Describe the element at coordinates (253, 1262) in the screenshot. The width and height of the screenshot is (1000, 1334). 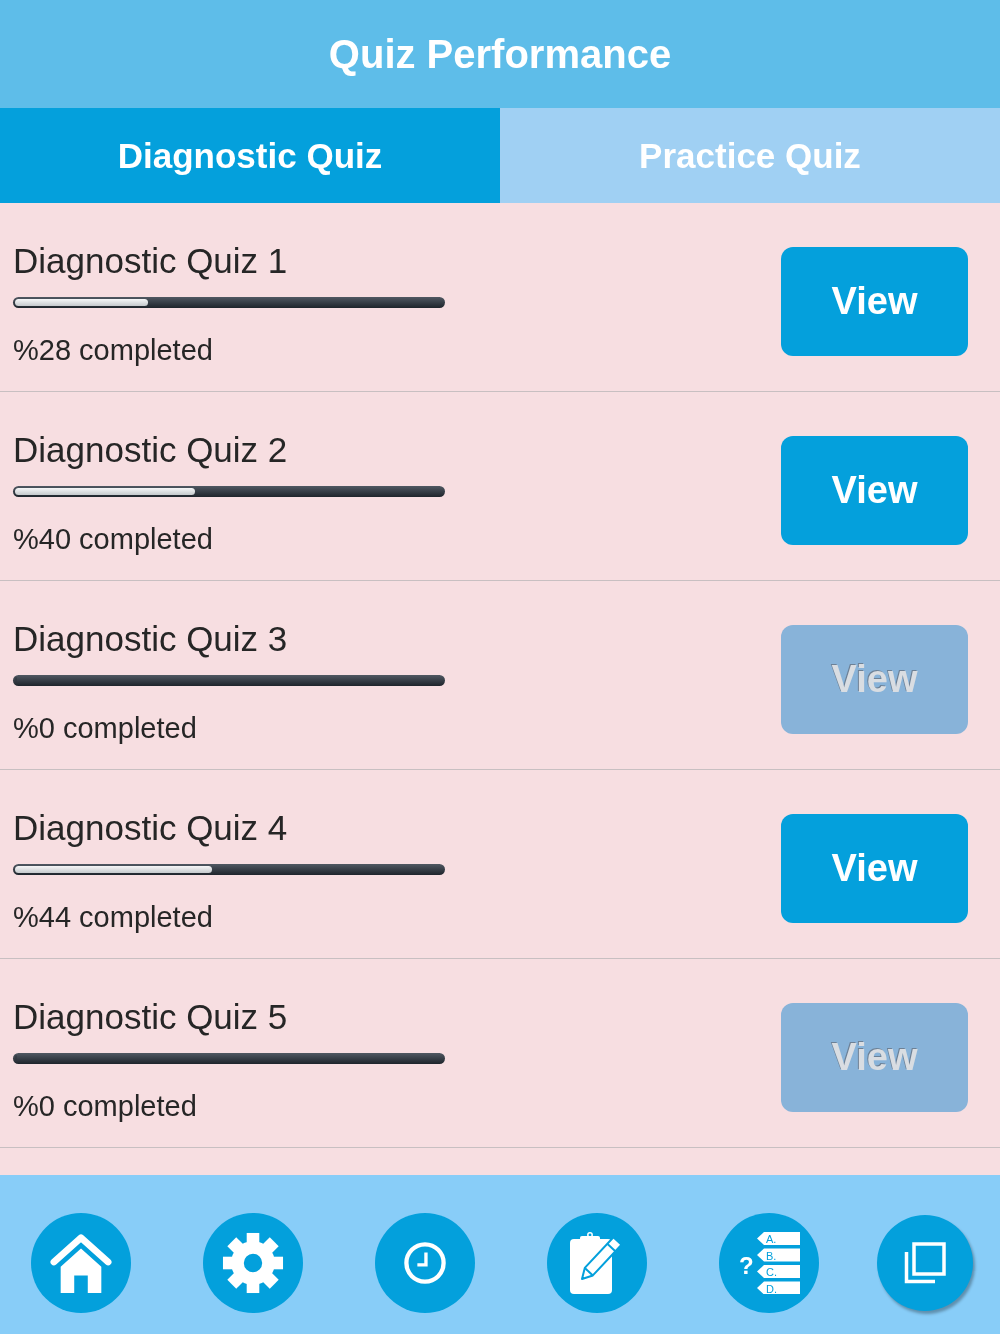
I see `settings-icon` at that location.